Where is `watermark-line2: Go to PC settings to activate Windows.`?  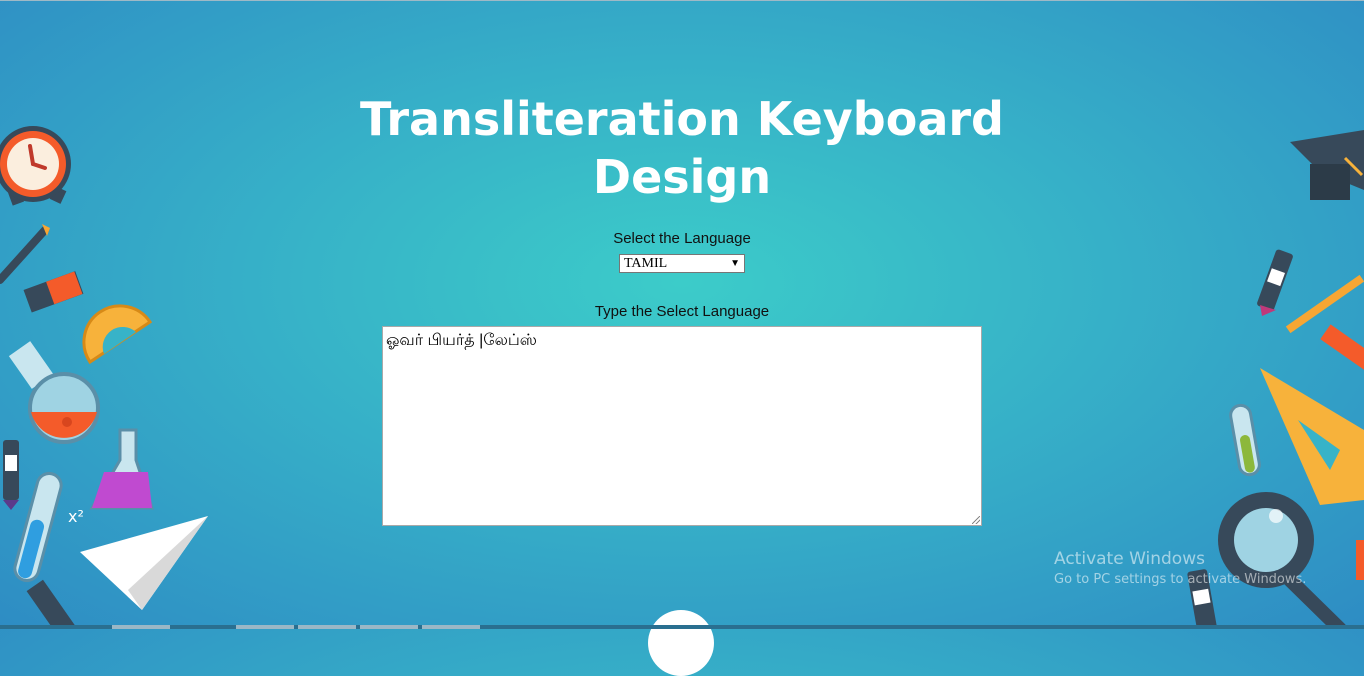 watermark-line2: Go to PC settings to activate Windows. is located at coordinates (1180, 579).